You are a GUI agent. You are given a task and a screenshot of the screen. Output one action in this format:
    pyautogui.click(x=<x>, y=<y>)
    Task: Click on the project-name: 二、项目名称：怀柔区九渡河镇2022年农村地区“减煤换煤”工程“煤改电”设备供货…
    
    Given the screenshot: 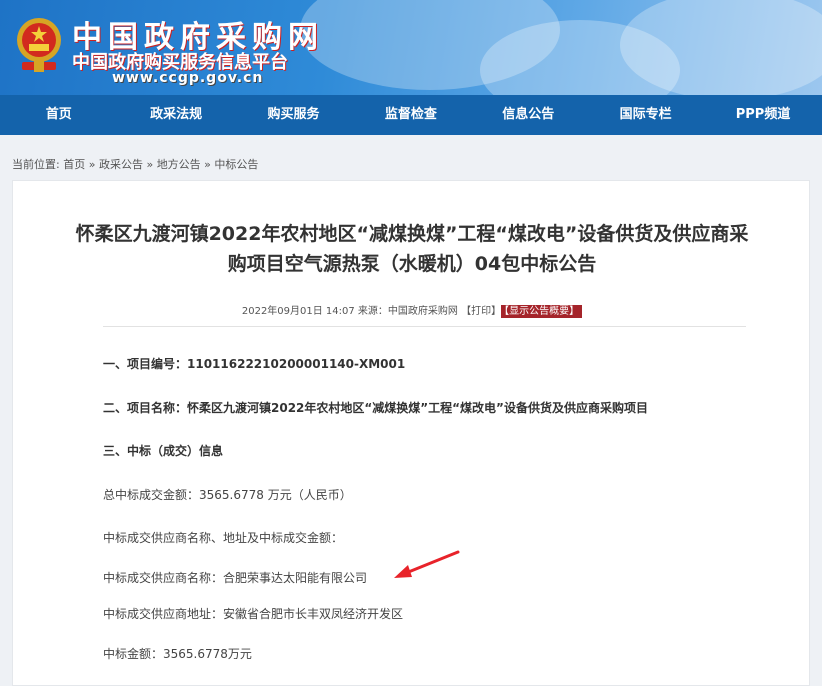 What is the action you would take?
    pyautogui.click(x=375, y=408)
    